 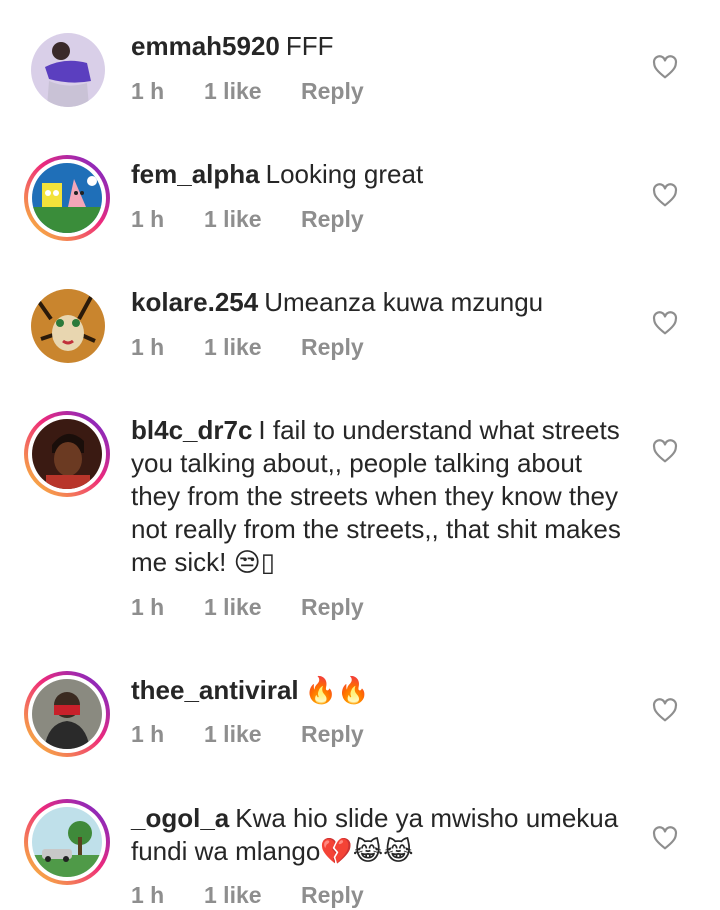 What do you see at coordinates (194, 302) in the screenshot?
I see `username: kolare.254` at bounding box center [194, 302].